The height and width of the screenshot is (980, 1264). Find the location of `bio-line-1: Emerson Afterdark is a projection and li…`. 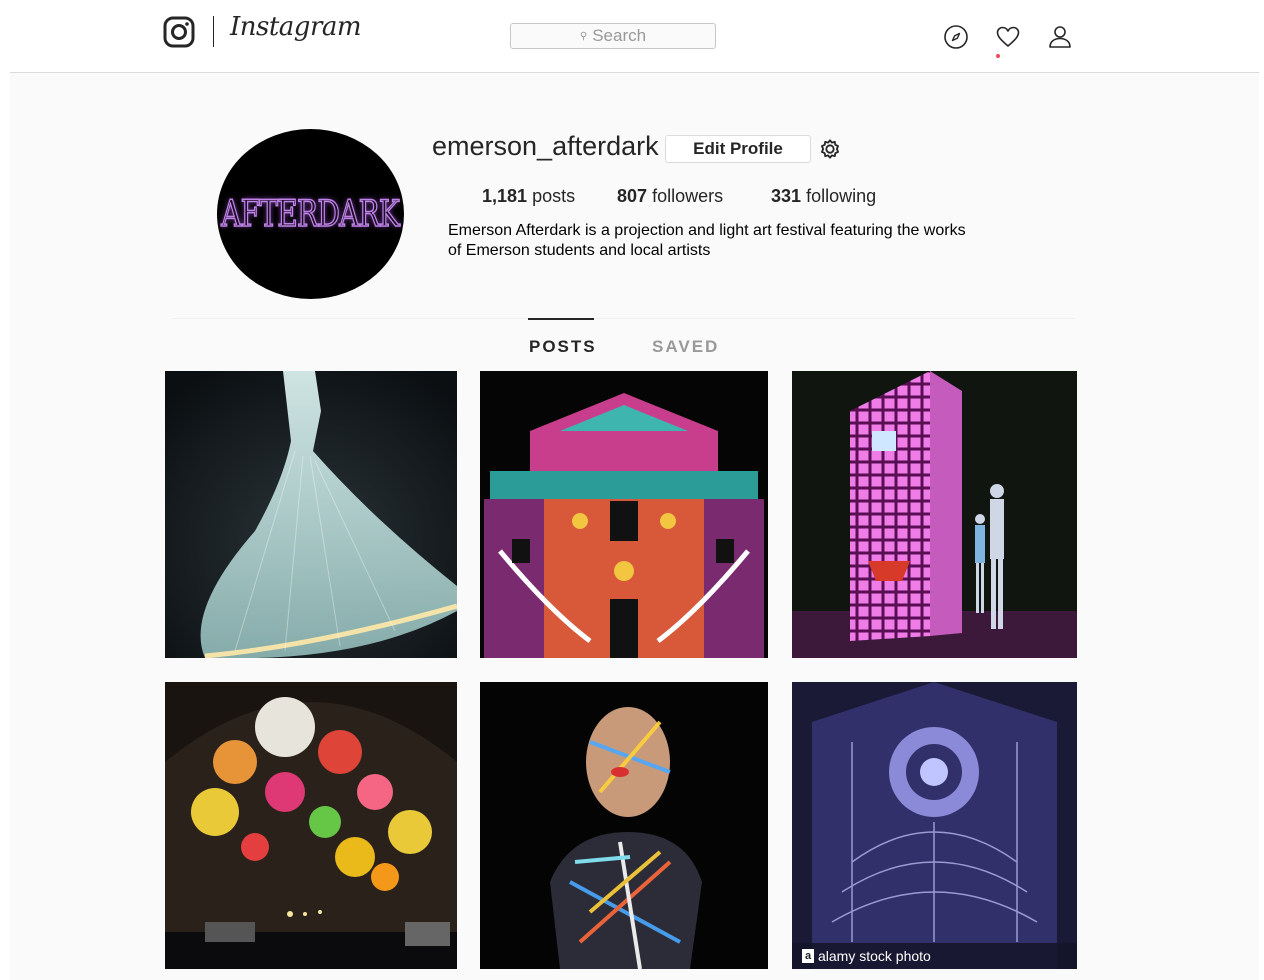

bio-line-1: Emerson Afterdark is a projection and li… is located at coordinates (707, 230).